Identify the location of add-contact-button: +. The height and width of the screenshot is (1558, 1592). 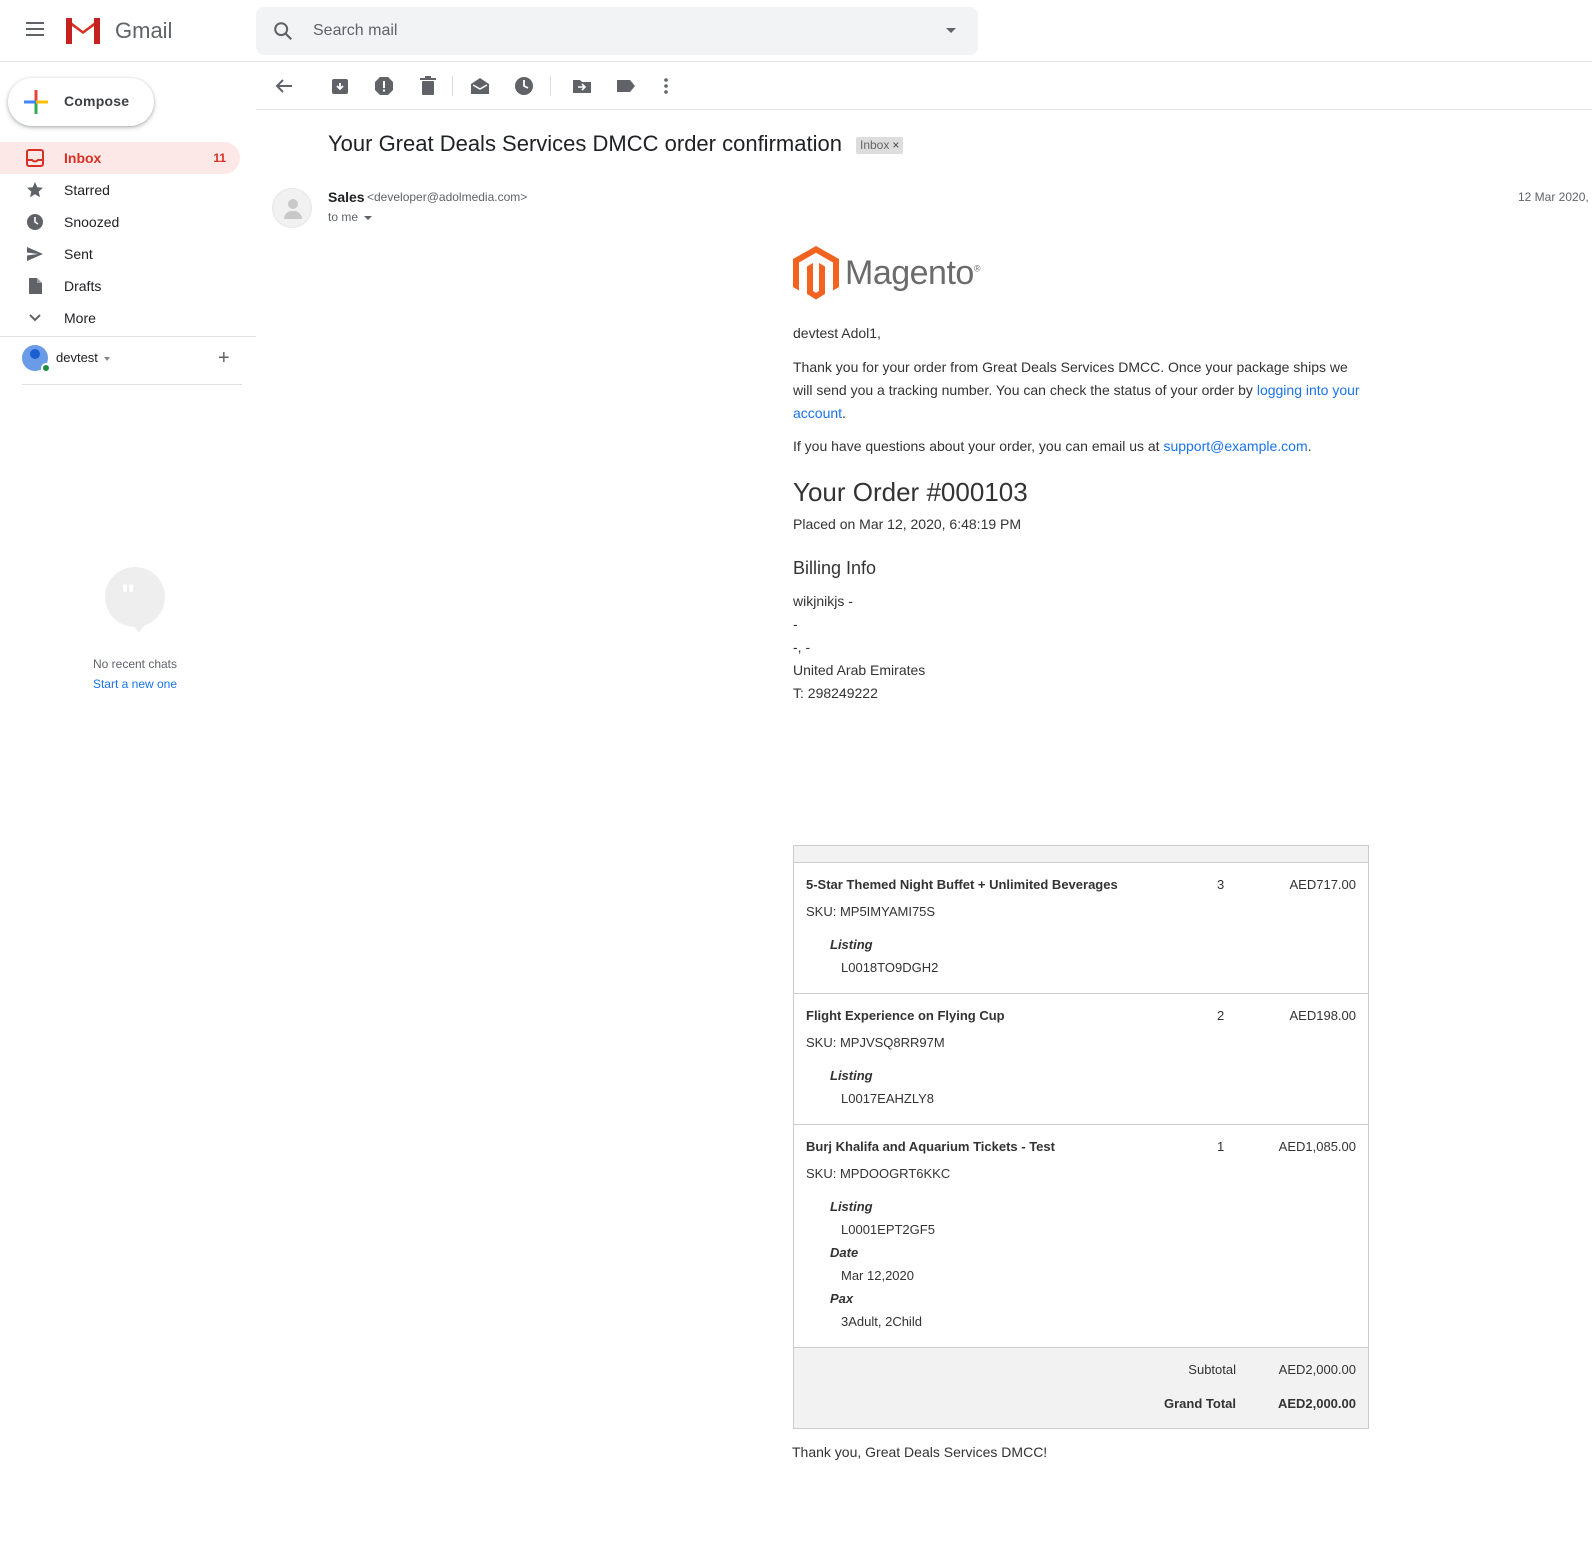
(224, 358).